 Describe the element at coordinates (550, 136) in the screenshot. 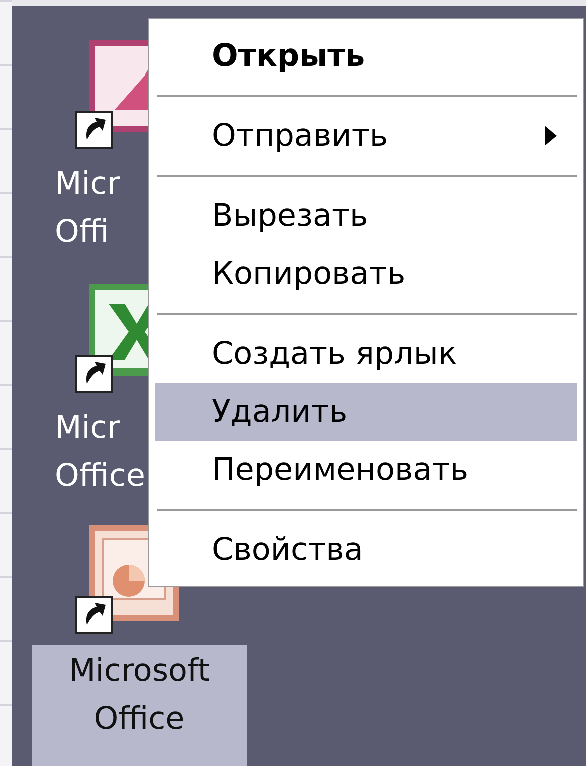

I see `submenu-arrow-icon` at that location.